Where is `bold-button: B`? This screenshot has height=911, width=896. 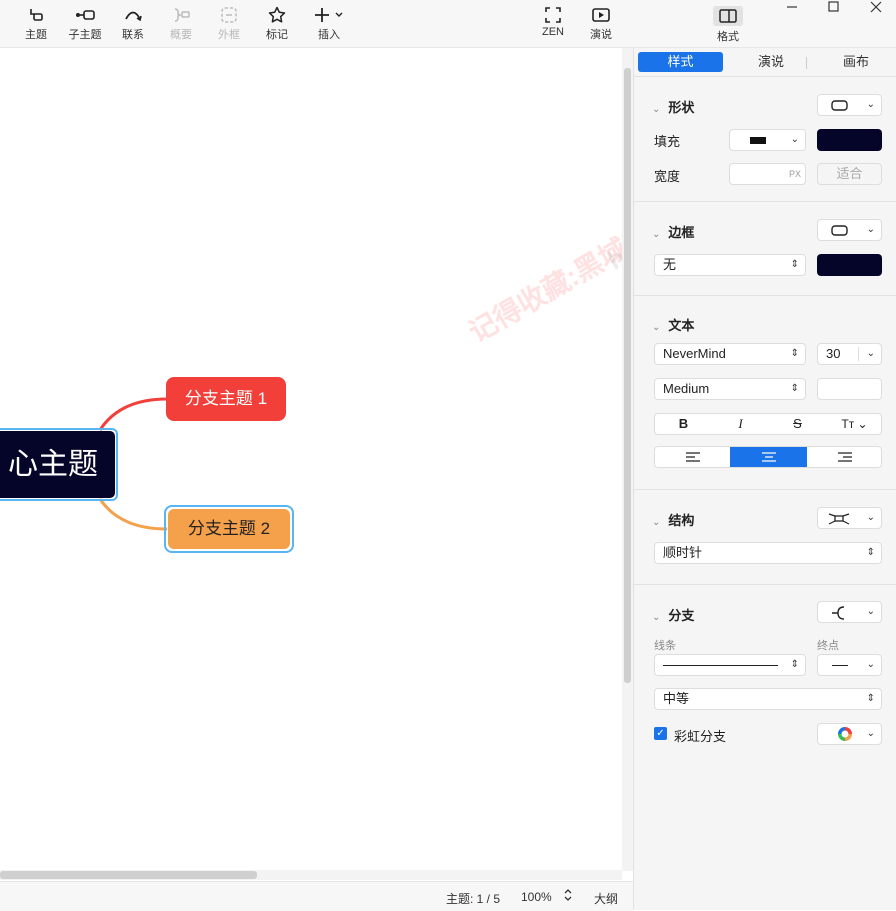
bold-button: B is located at coordinates (683, 424).